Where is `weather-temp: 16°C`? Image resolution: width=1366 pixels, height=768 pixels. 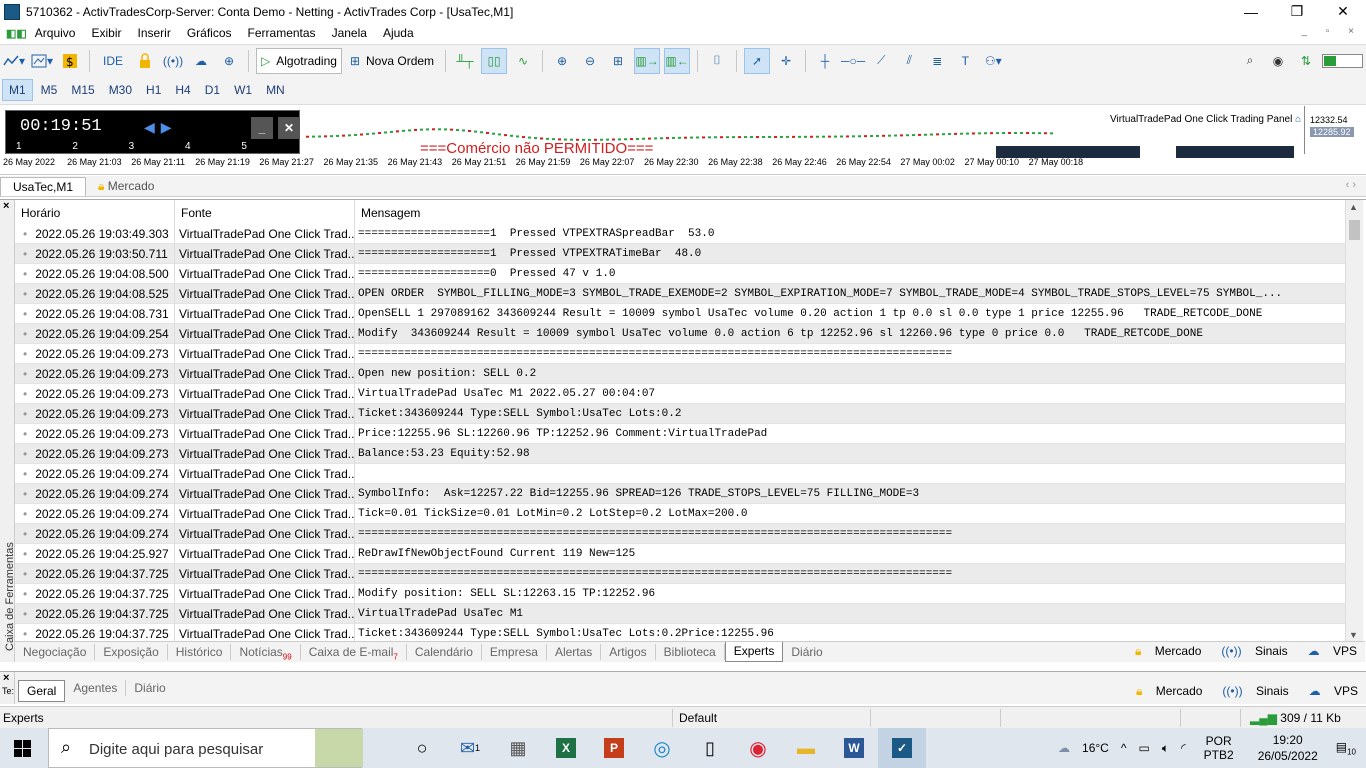
weather-temp: 16°C is located at coordinates (1095, 748).